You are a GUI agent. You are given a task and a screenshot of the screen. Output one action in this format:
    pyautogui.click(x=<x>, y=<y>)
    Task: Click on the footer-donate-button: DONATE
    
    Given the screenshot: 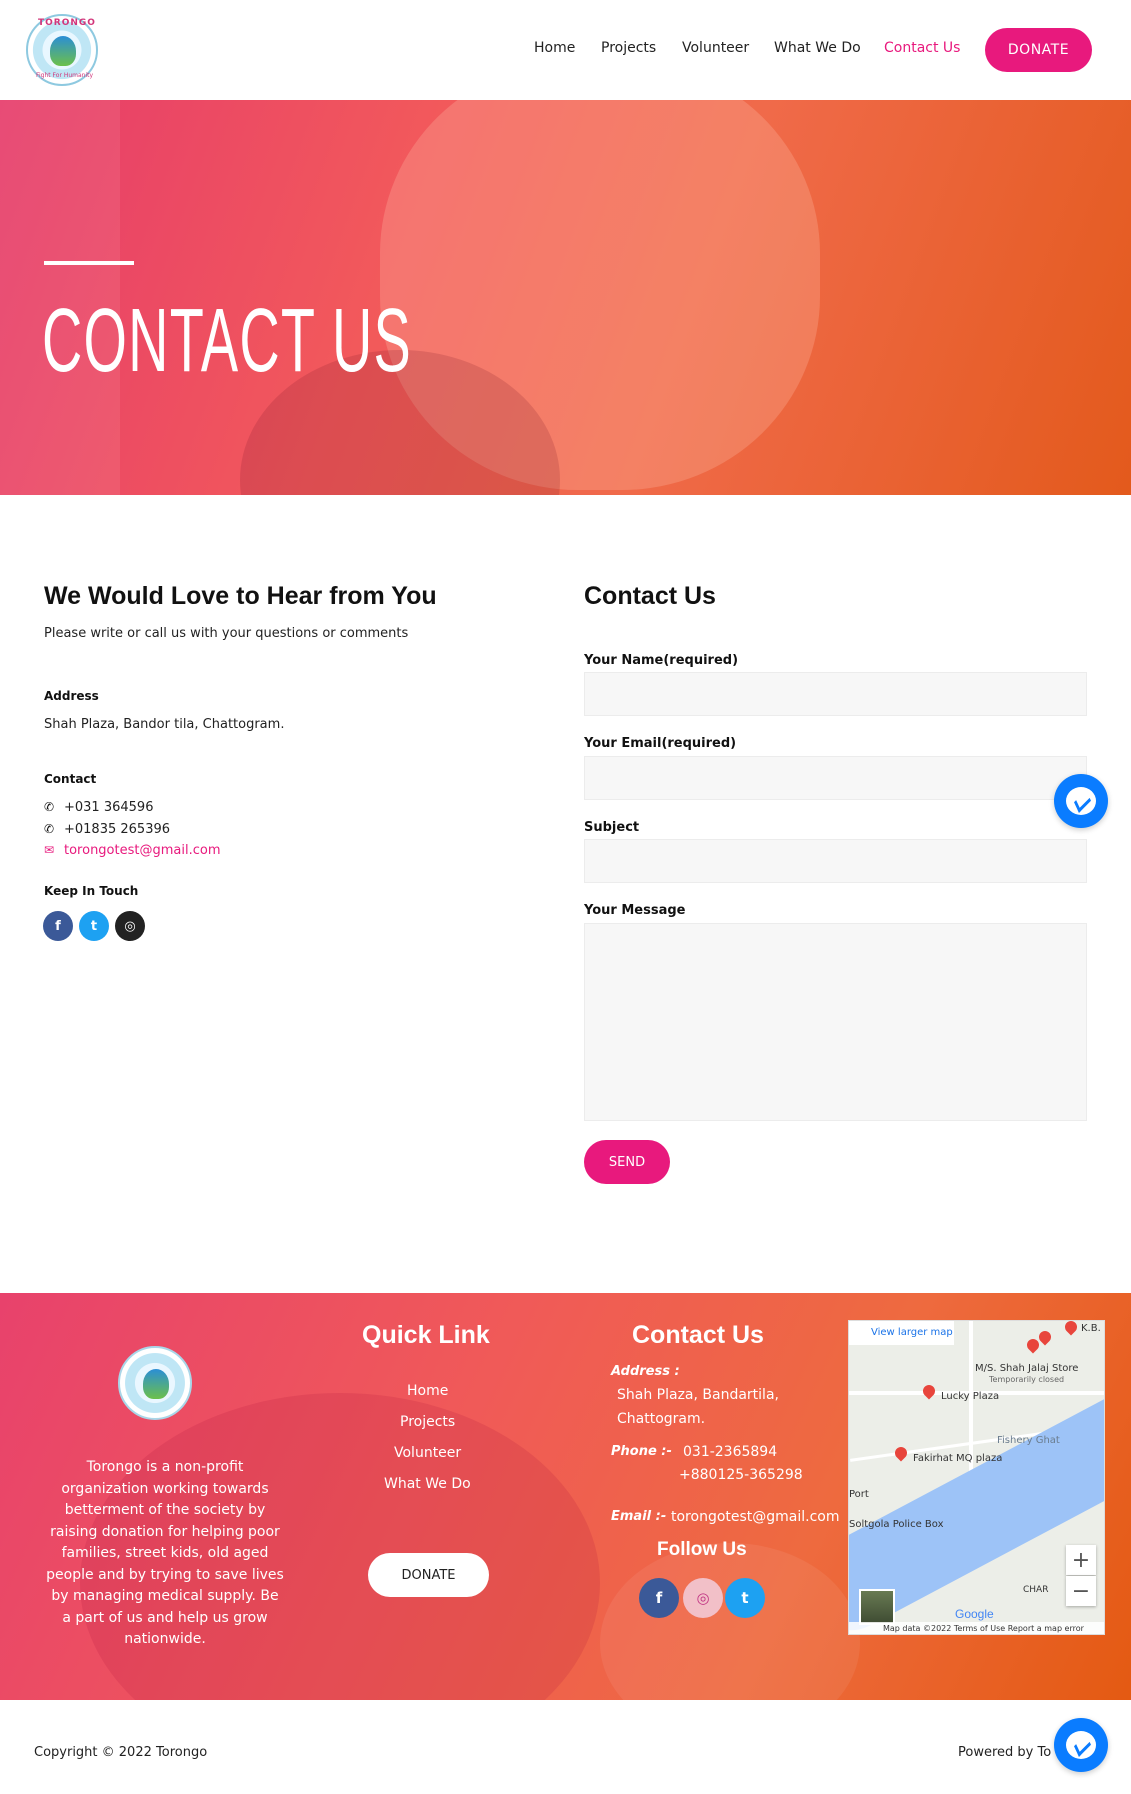 What is the action you would take?
    pyautogui.click(x=428, y=1575)
    